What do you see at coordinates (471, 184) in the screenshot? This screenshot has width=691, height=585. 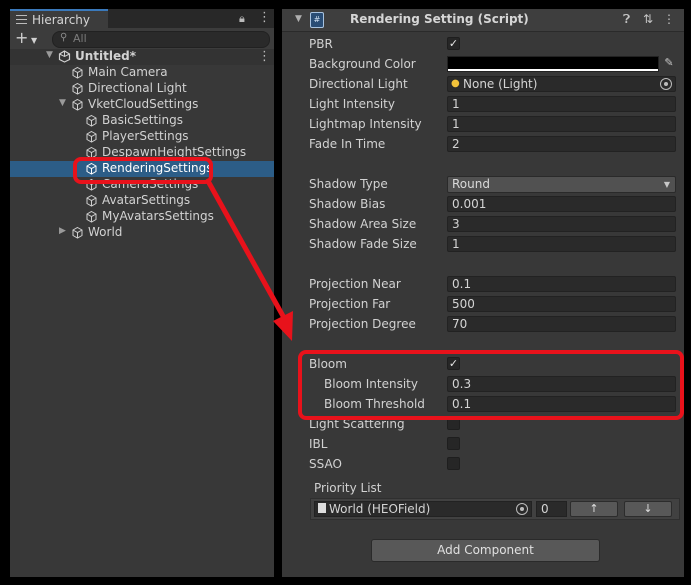 I see `dropdown-value: Round` at bounding box center [471, 184].